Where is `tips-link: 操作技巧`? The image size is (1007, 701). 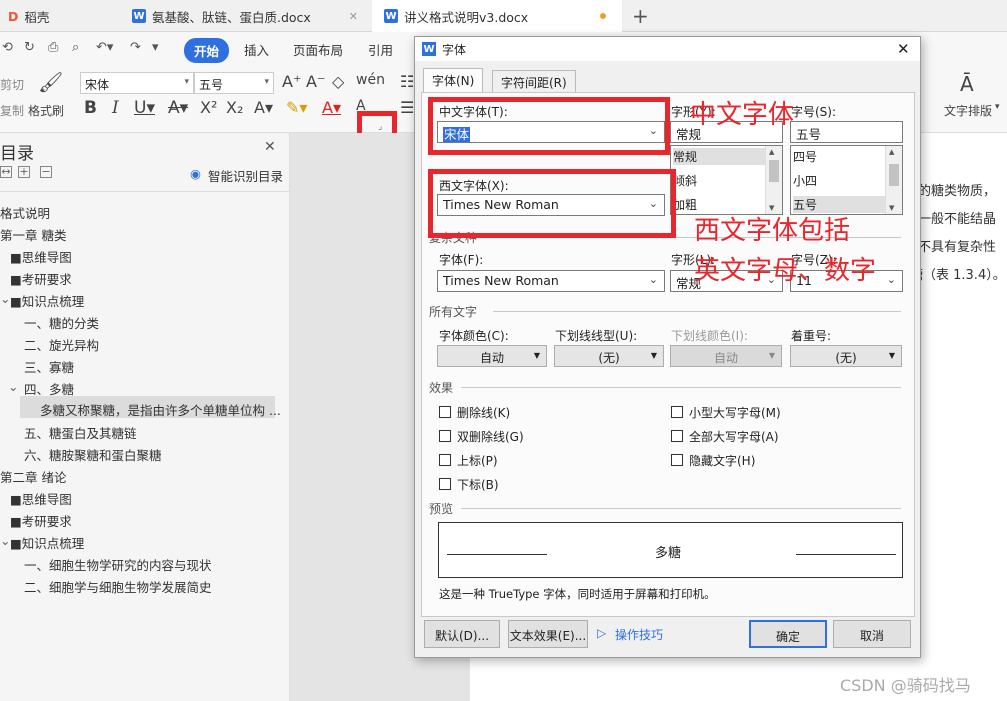 tips-link: 操作技巧 is located at coordinates (639, 634).